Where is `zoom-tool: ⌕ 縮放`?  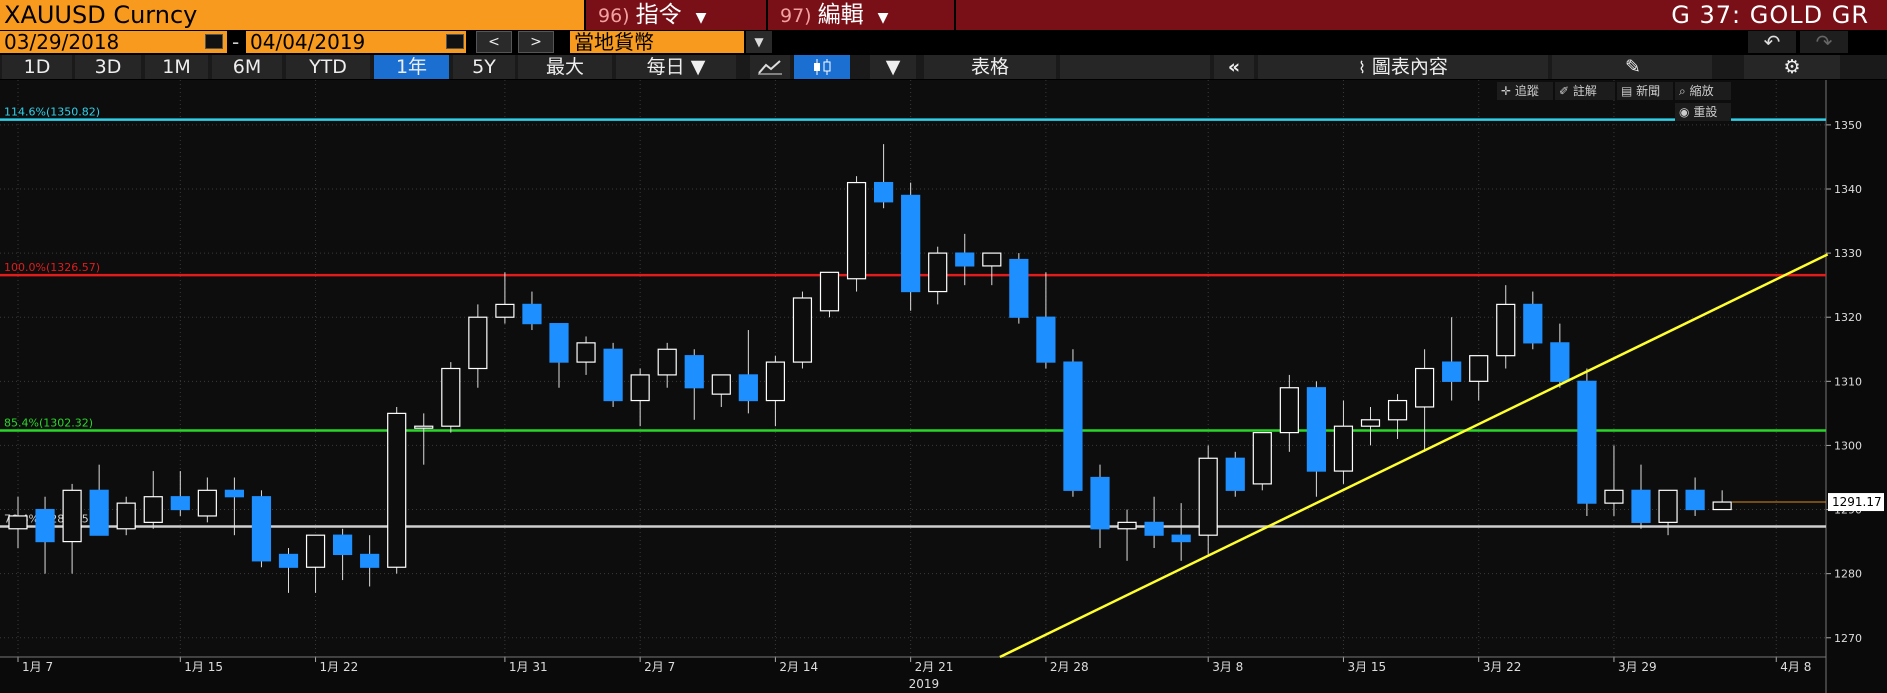 zoom-tool: ⌕ 縮放 is located at coordinates (1703, 91).